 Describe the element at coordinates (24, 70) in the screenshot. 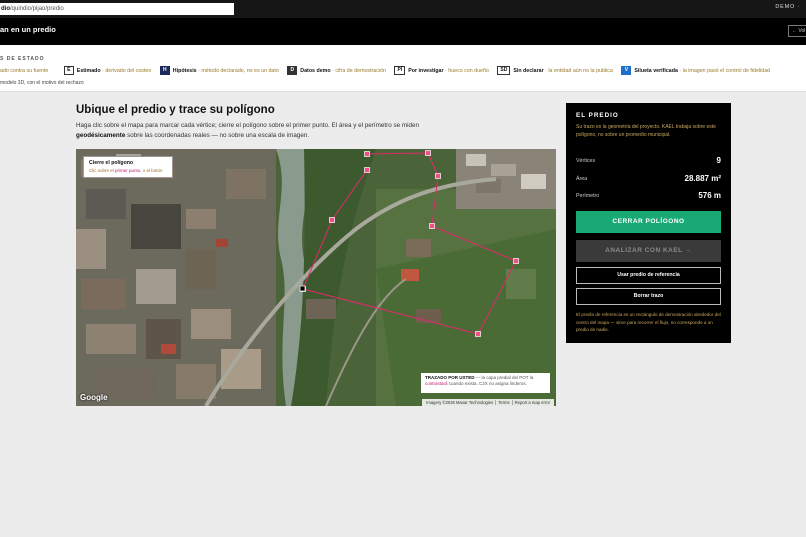

I see `legend-item-verified: ado contra su fuente` at that location.